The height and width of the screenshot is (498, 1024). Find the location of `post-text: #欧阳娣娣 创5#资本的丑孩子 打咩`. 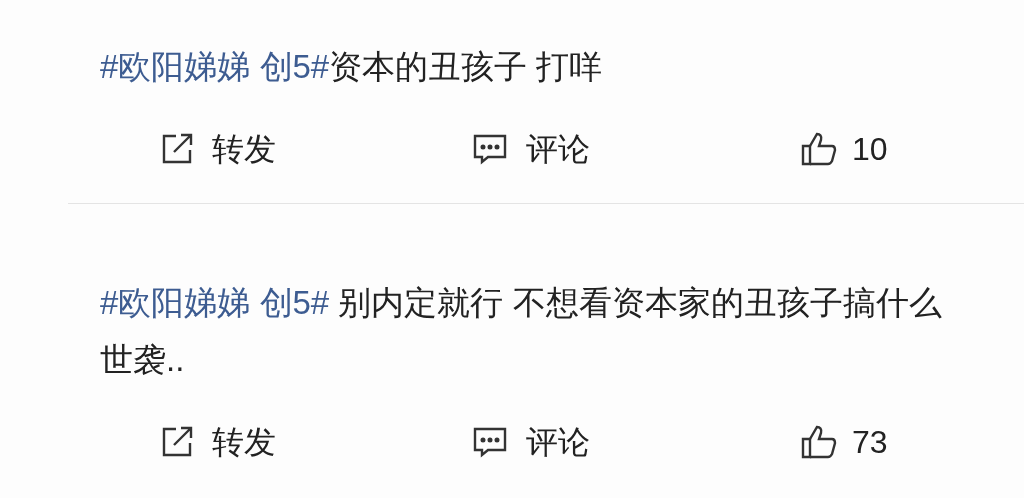

post-text: #欧阳娣娣 创5#资本的丑孩子 打咩 is located at coordinates (351, 67).